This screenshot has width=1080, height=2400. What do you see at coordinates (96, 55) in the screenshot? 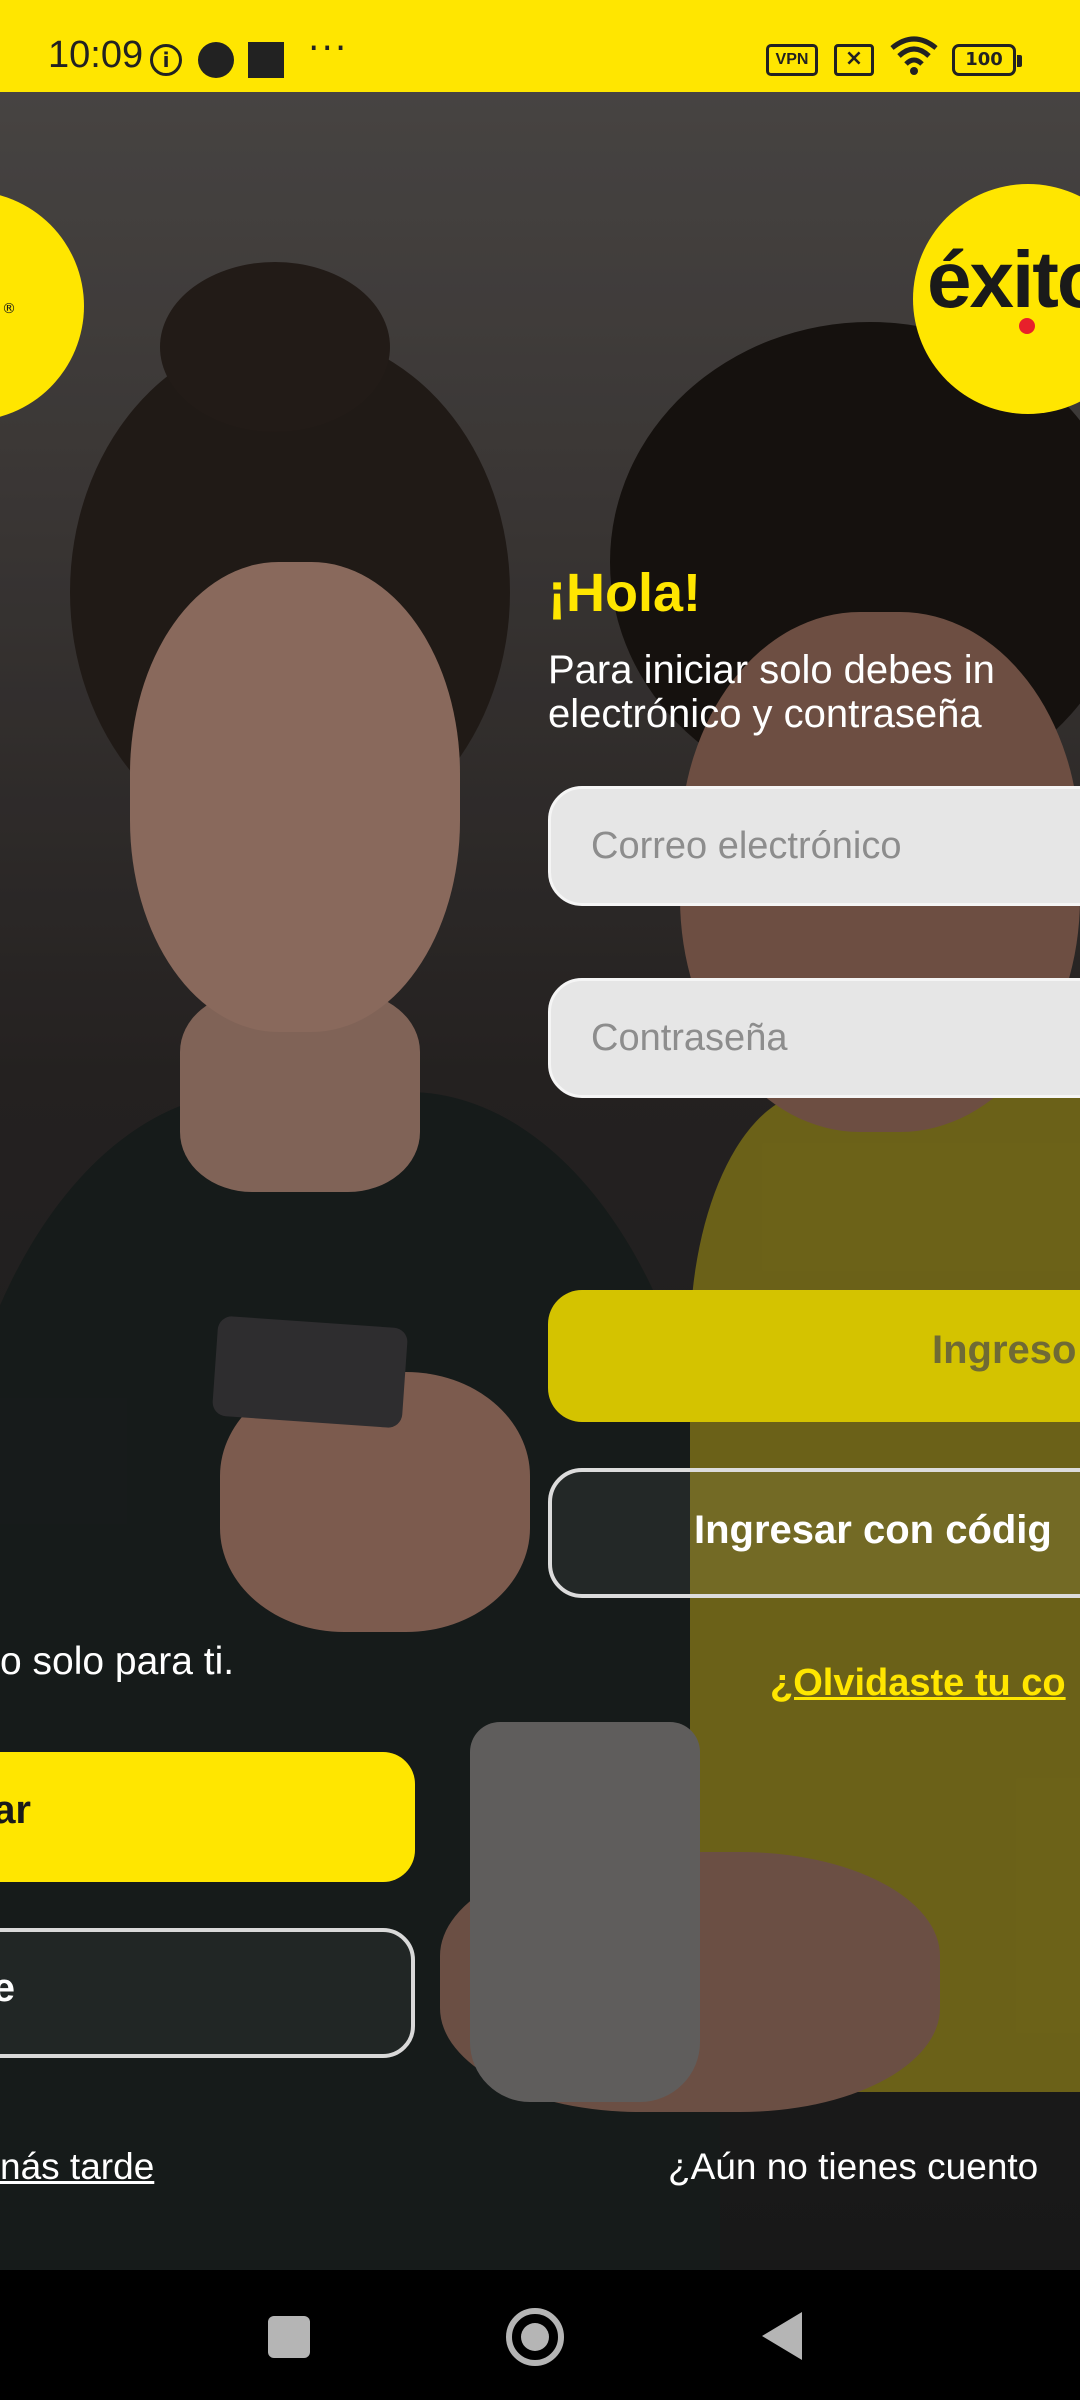
I see `status-time: 10:09` at bounding box center [96, 55].